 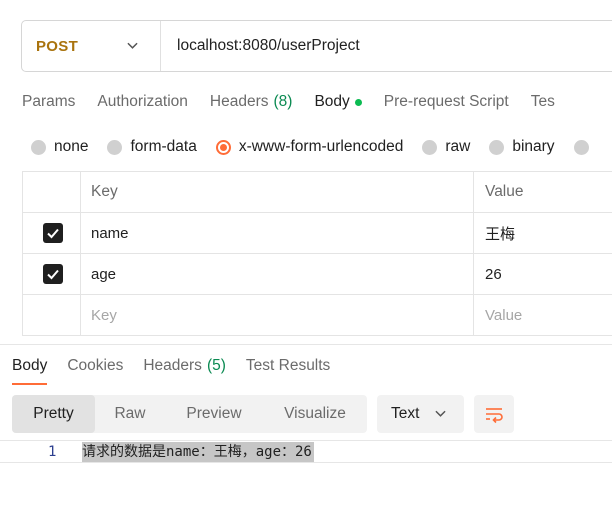 What do you see at coordinates (71, 146) in the screenshot?
I see `radio-label: none` at bounding box center [71, 146].